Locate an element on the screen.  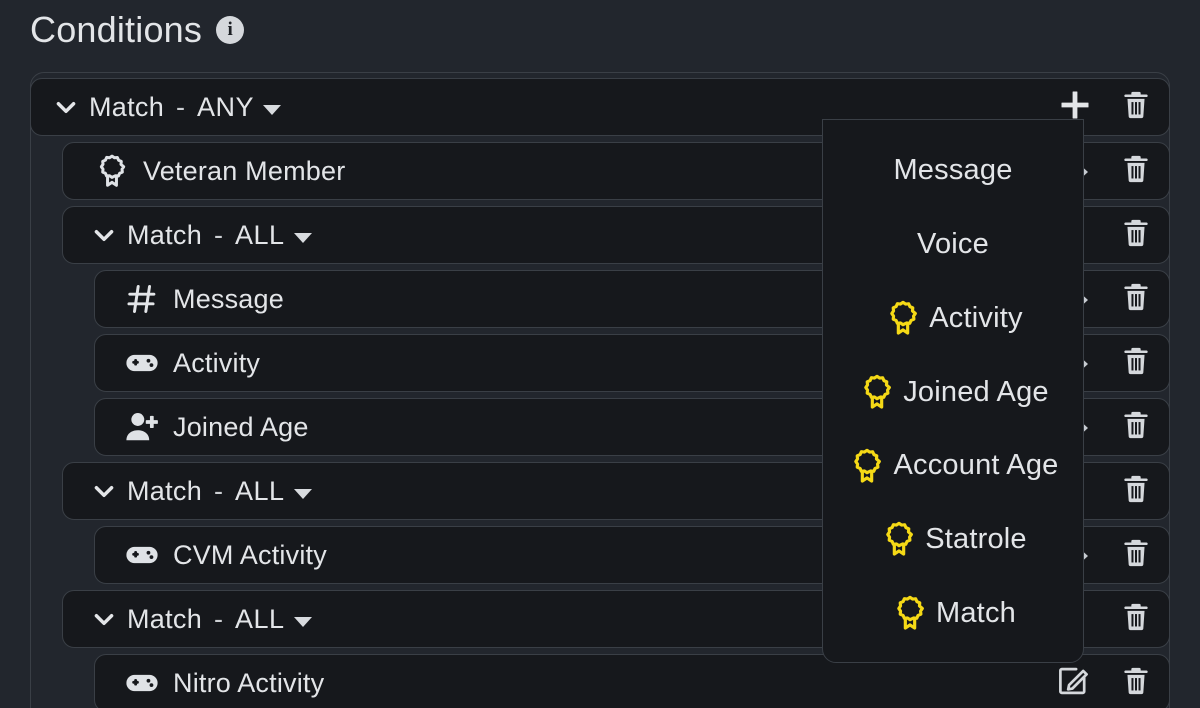
condition-label: Message is located at coordinates (228, 298).